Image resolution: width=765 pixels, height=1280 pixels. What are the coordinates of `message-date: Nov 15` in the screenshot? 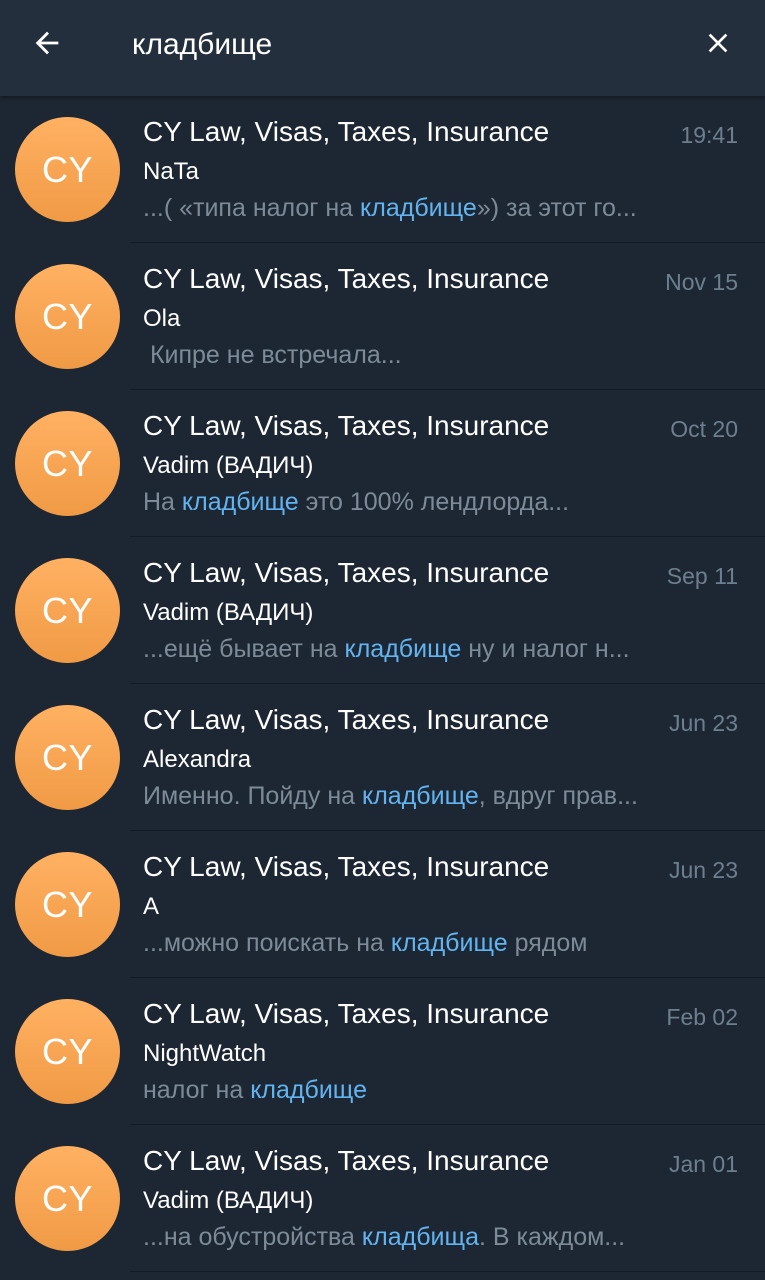 It's located at (701, 282).